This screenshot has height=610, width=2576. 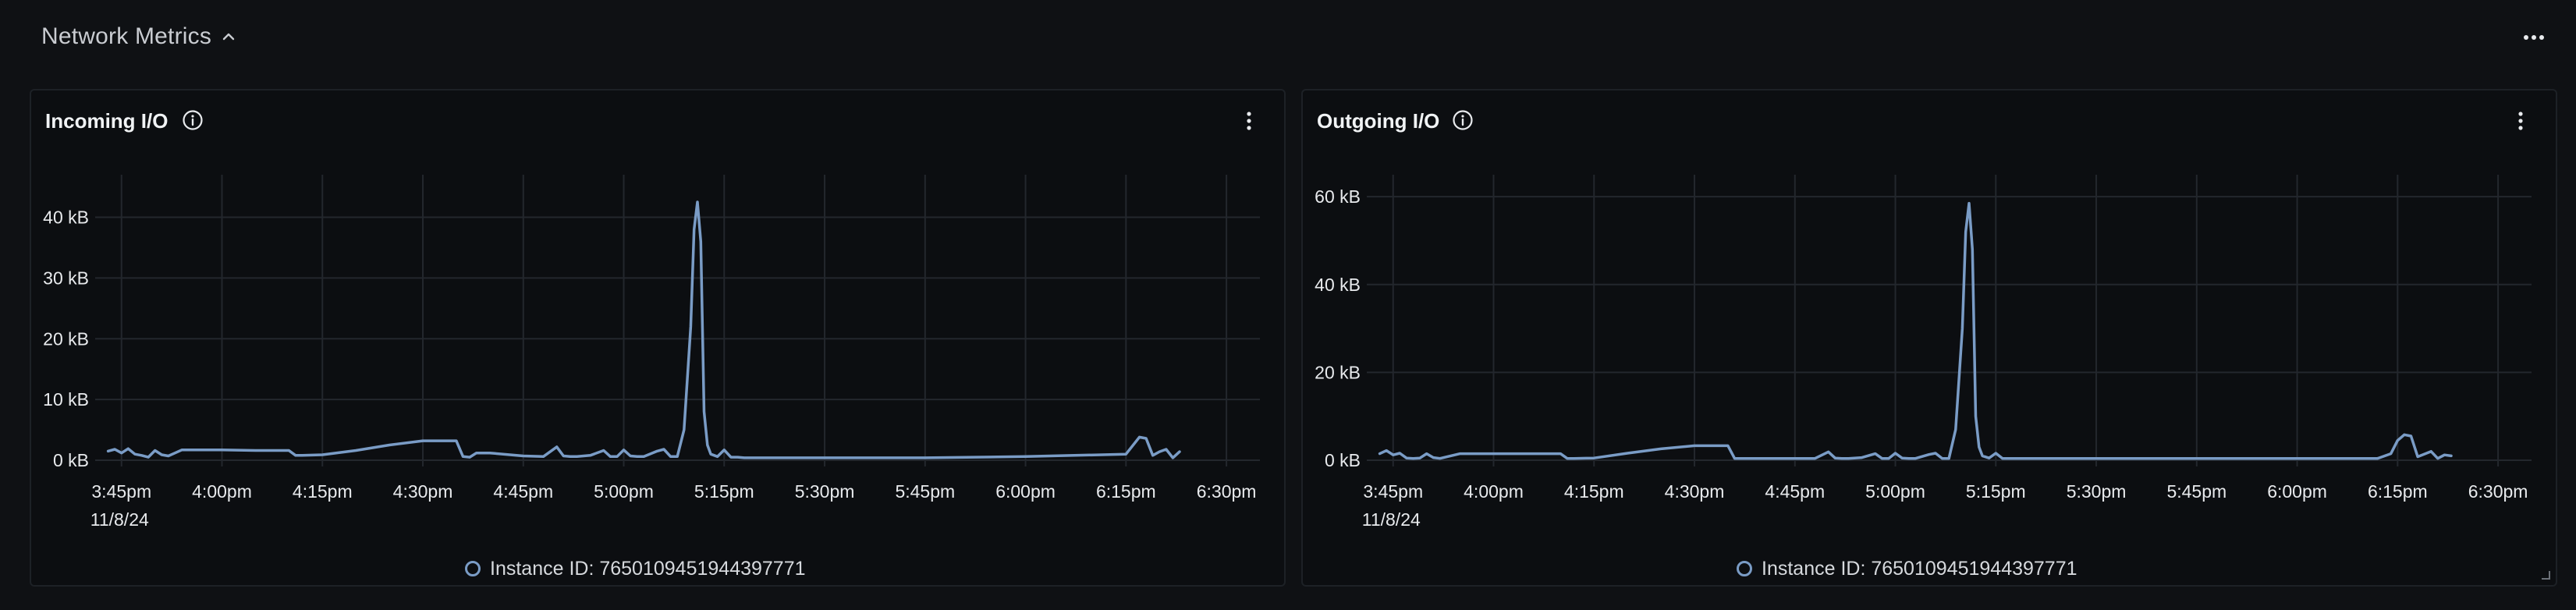 What do you see at coordinates (1378, 121) in the screenshot?
I see `panel-title: Outgoing I/O` at bounding box center [1378, 121].